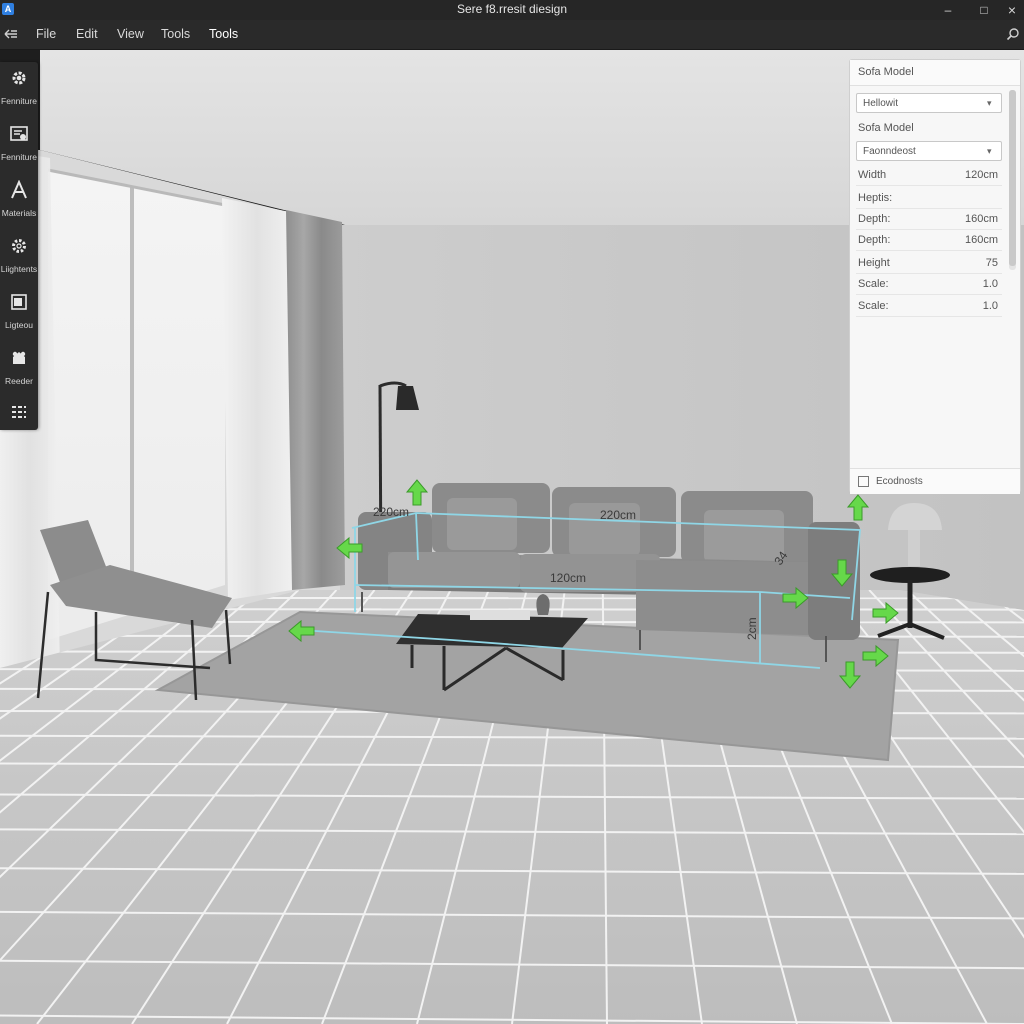 The image size is (1024, 1024). Describe the element at coordinates (19, 201) in the screenshot. I see `tool-materials: Materials` at that location.